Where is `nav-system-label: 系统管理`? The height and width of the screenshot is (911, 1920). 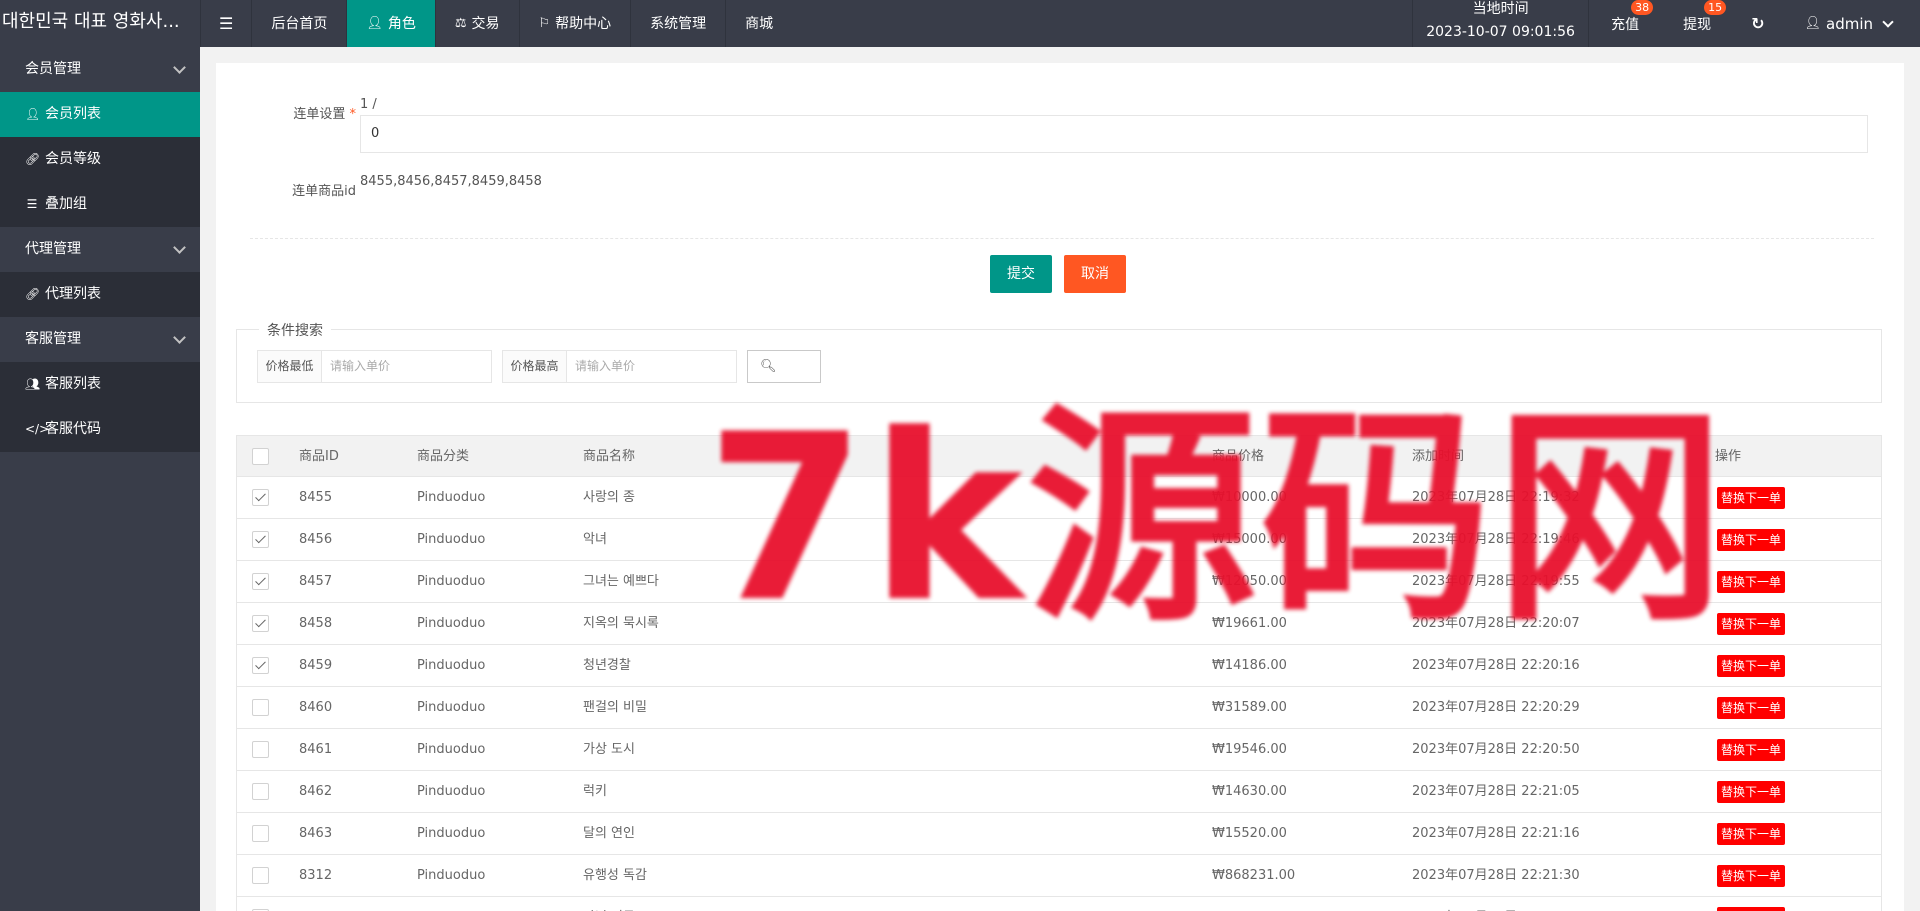
nav-system-label: 系统管理 is located at coordinates (678, 23).